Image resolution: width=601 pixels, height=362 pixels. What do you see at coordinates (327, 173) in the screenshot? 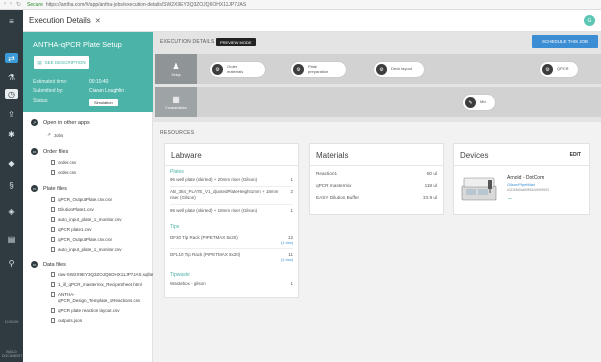
I see `material-name: Reaction1` at bounding box center [327, 173].